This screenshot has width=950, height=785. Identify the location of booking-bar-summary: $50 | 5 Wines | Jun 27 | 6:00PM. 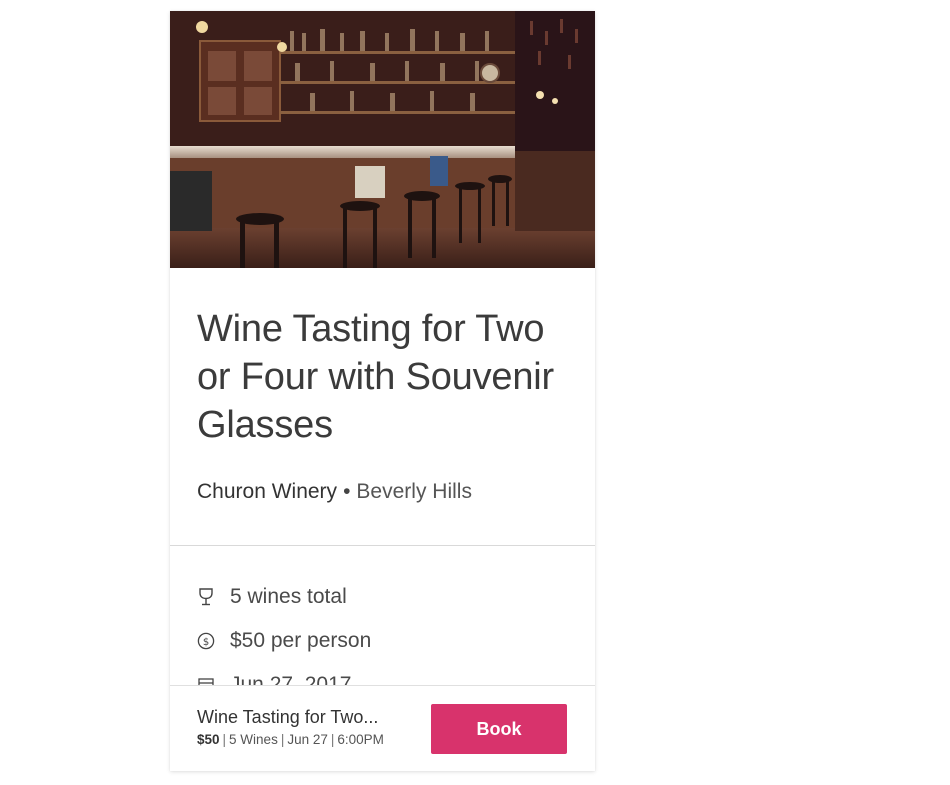
(290, 739).